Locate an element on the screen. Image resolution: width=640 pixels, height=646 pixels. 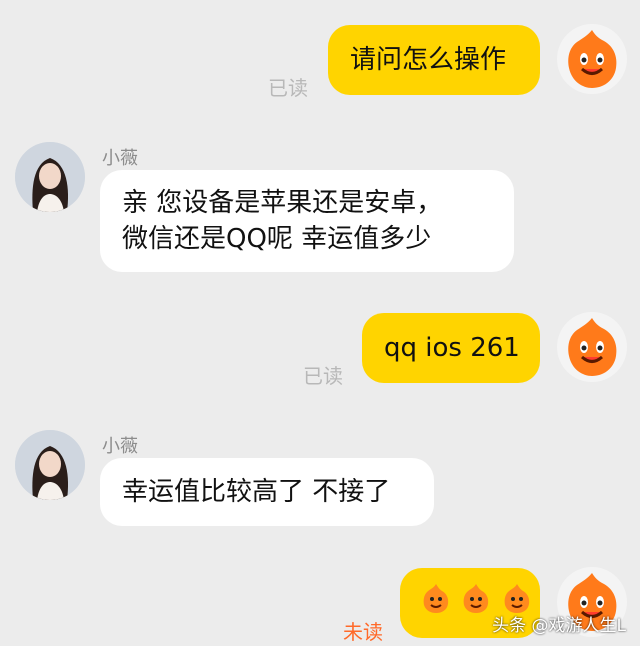
message-bubble-sent-1: 请问怎么操作 is located at coordinates (434, 60).